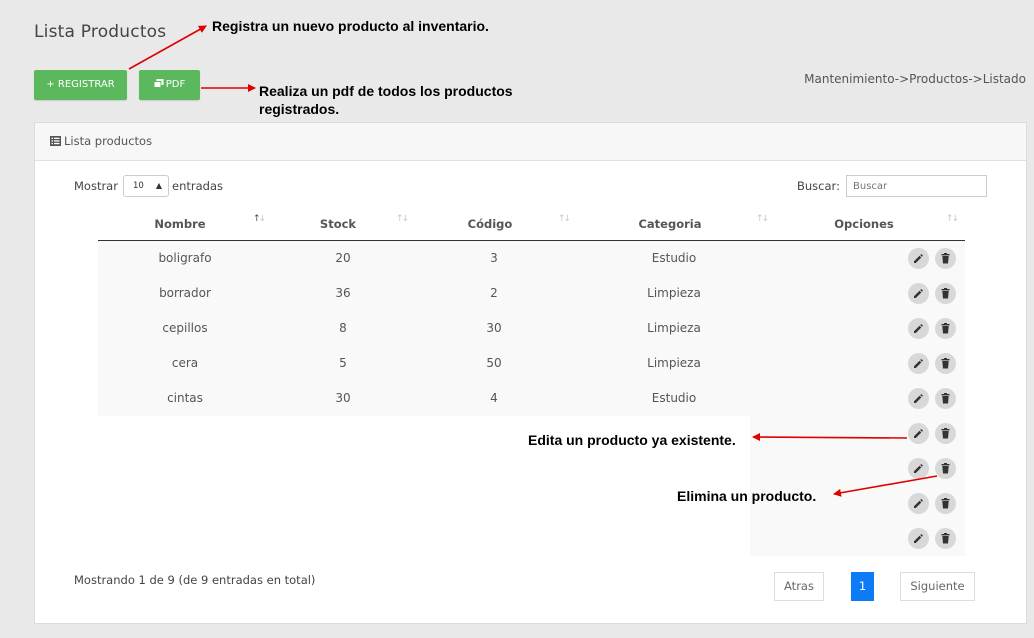  Describe the element at coordinates (885, 486) in the screenshot. I see `arrow-delete` at that location.